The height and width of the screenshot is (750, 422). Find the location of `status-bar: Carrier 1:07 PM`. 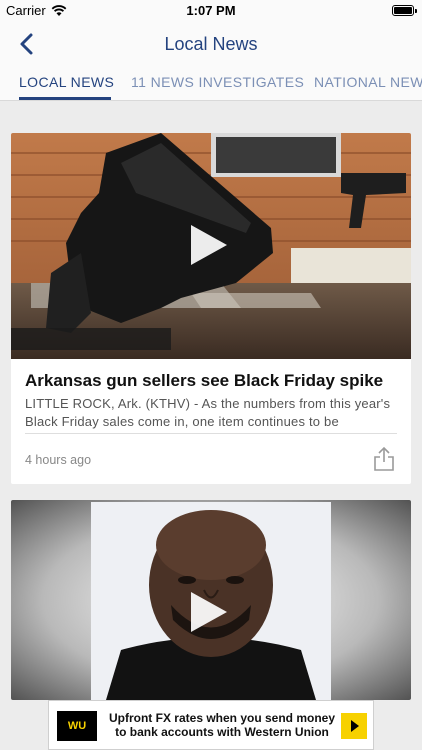

status-bar: Carrier 1:07 PM is located at coordinates (211, 11).